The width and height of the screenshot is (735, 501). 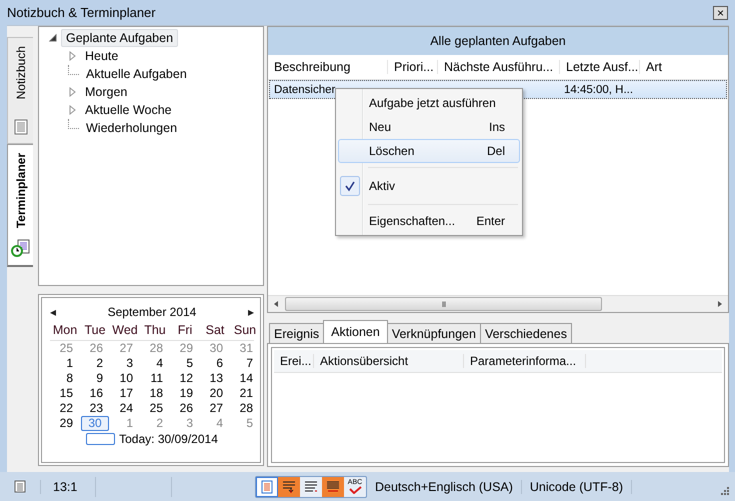 What do you see at coordinates (526, 333) in the screenshot?
I see `tab: Verschiedenes` at bounding box center [526, 333].